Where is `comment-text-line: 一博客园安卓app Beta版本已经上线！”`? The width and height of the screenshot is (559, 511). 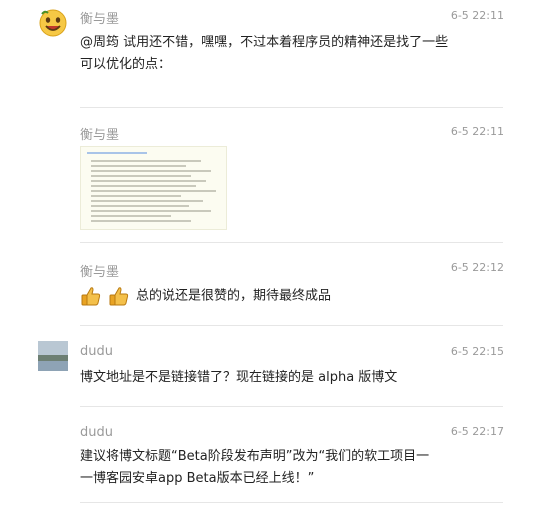
comment-text-line: 一博客园安卓app Beta版本已经上线！” is located at coordinates (197, 478).